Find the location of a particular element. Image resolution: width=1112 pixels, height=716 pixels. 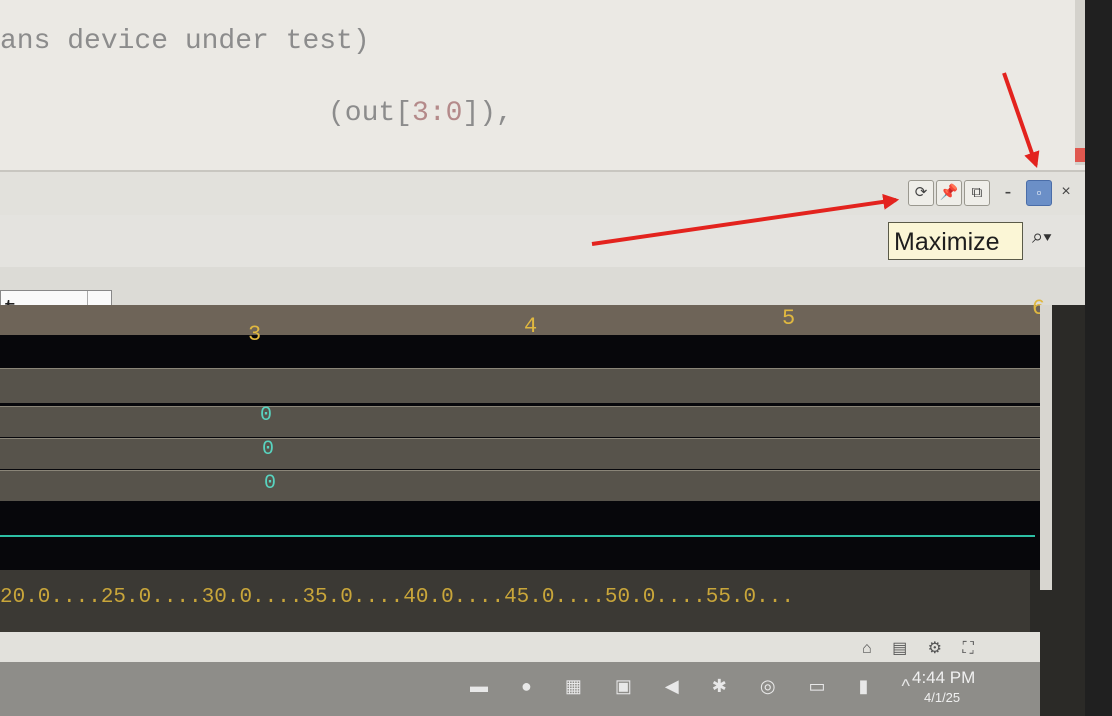

maximize-tooltip: Maximize is located at coordinates (955, 241).